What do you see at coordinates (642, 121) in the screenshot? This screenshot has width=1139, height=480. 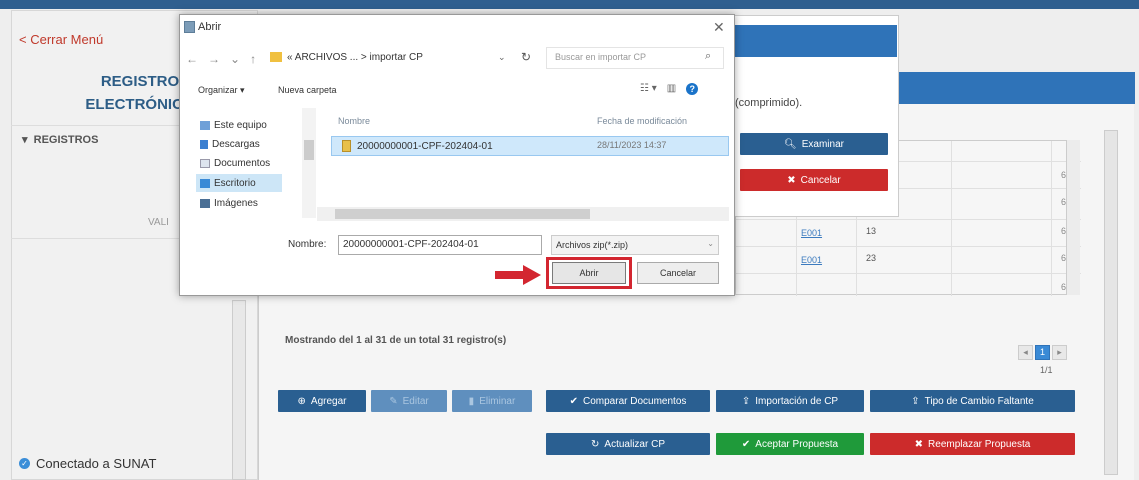 I see `column-fecha: Fecha de modificación` at bounding box center [642, 121].